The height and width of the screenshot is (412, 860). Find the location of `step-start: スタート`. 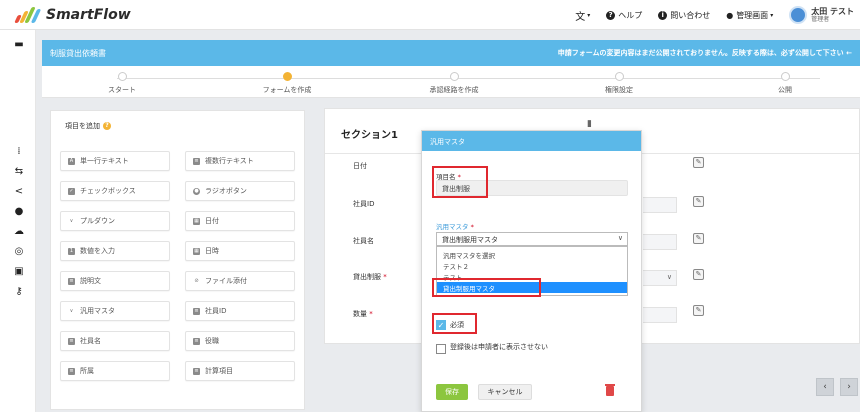

step-start: スタート is located at coordinates (122, 83).